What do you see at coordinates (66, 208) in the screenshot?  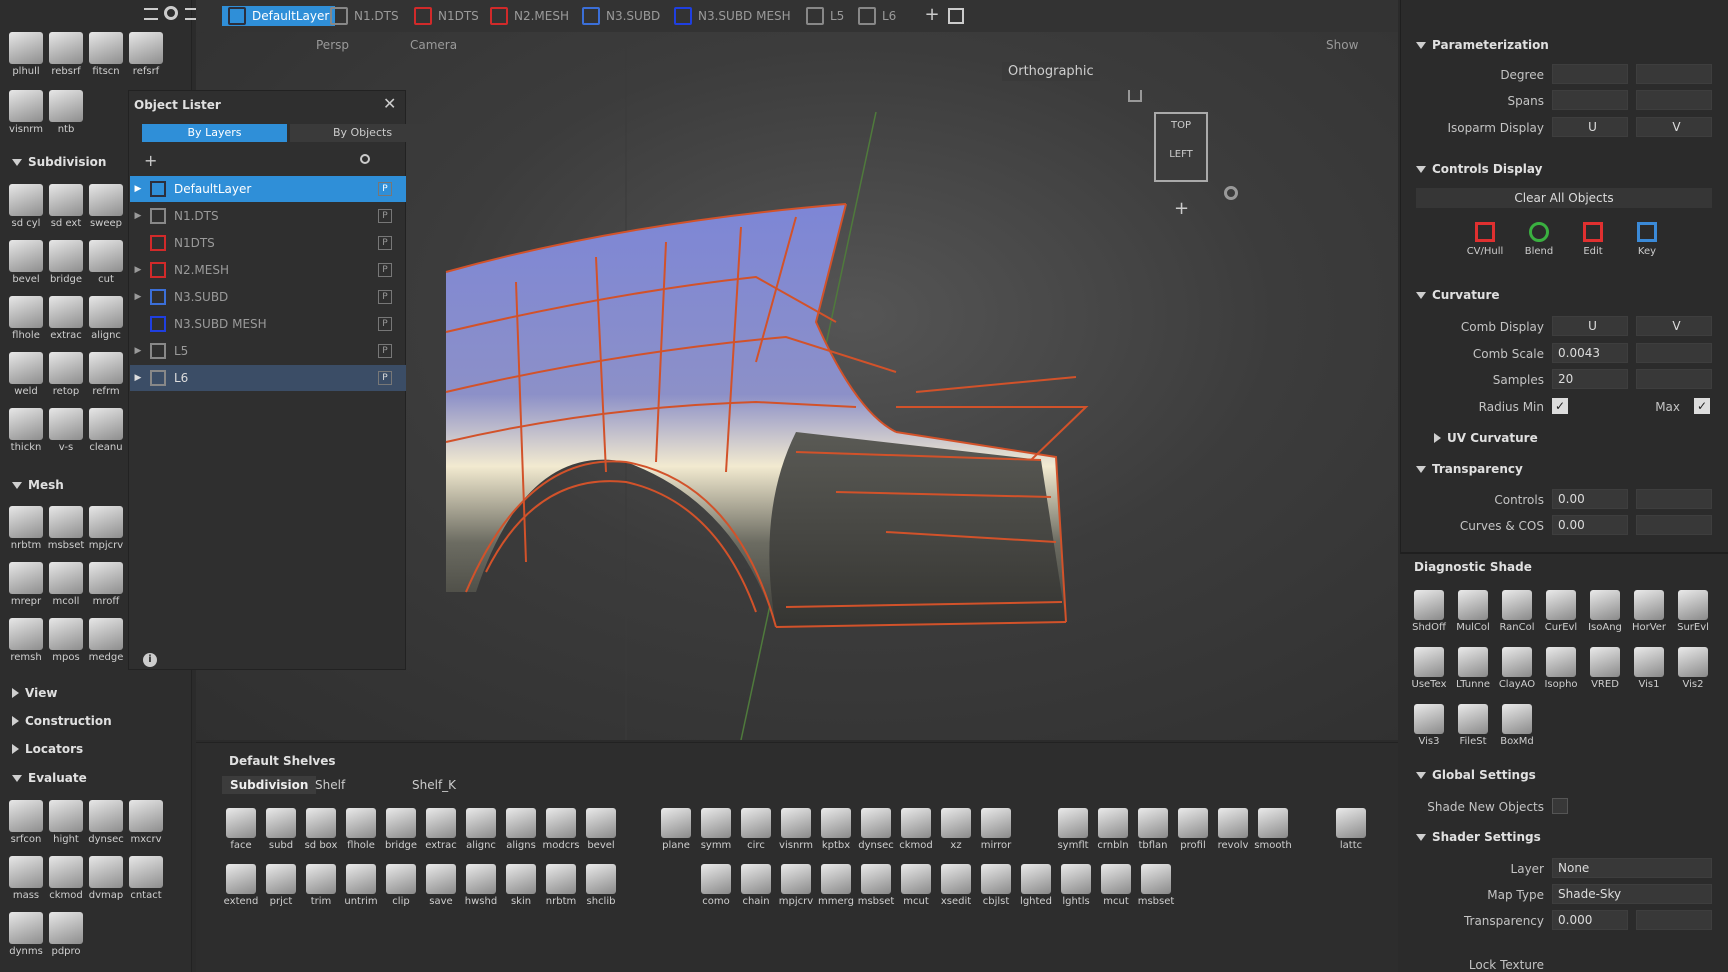 I see `tool-button: sd ext` at bounding box center [66, 208].